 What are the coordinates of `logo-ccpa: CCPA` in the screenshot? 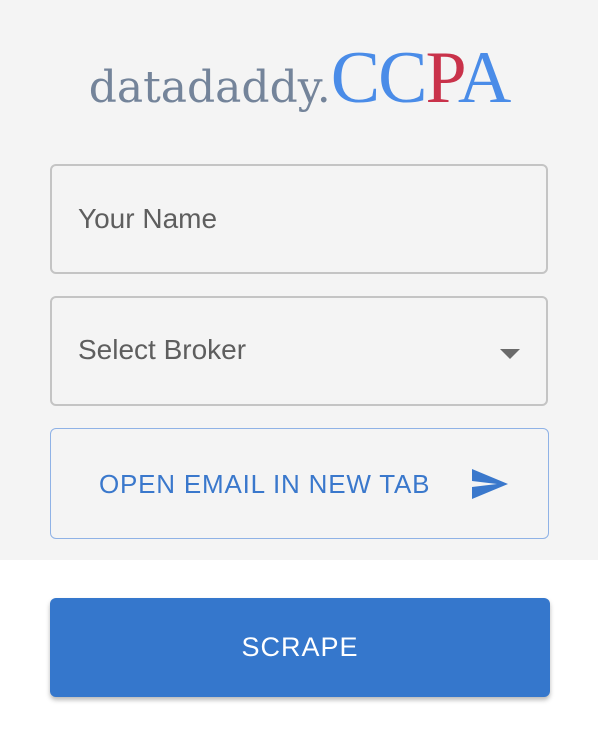 It's located at (421, 78).